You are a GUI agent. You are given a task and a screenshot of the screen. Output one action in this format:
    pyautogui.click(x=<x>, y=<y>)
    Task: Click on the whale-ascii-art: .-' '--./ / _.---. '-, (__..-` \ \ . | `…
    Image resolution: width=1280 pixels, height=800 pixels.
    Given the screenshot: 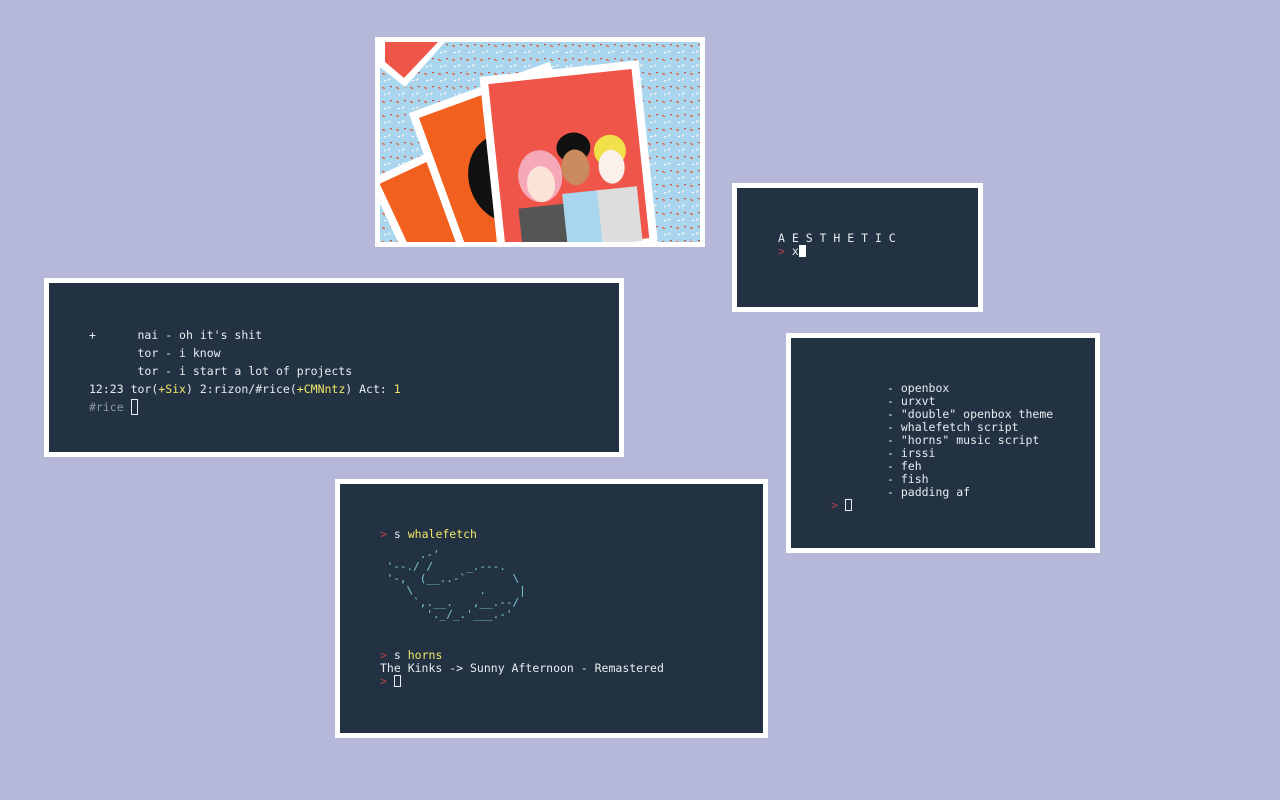 What is the action you would take?
    pyautogui.click(x=456, y=584)
    